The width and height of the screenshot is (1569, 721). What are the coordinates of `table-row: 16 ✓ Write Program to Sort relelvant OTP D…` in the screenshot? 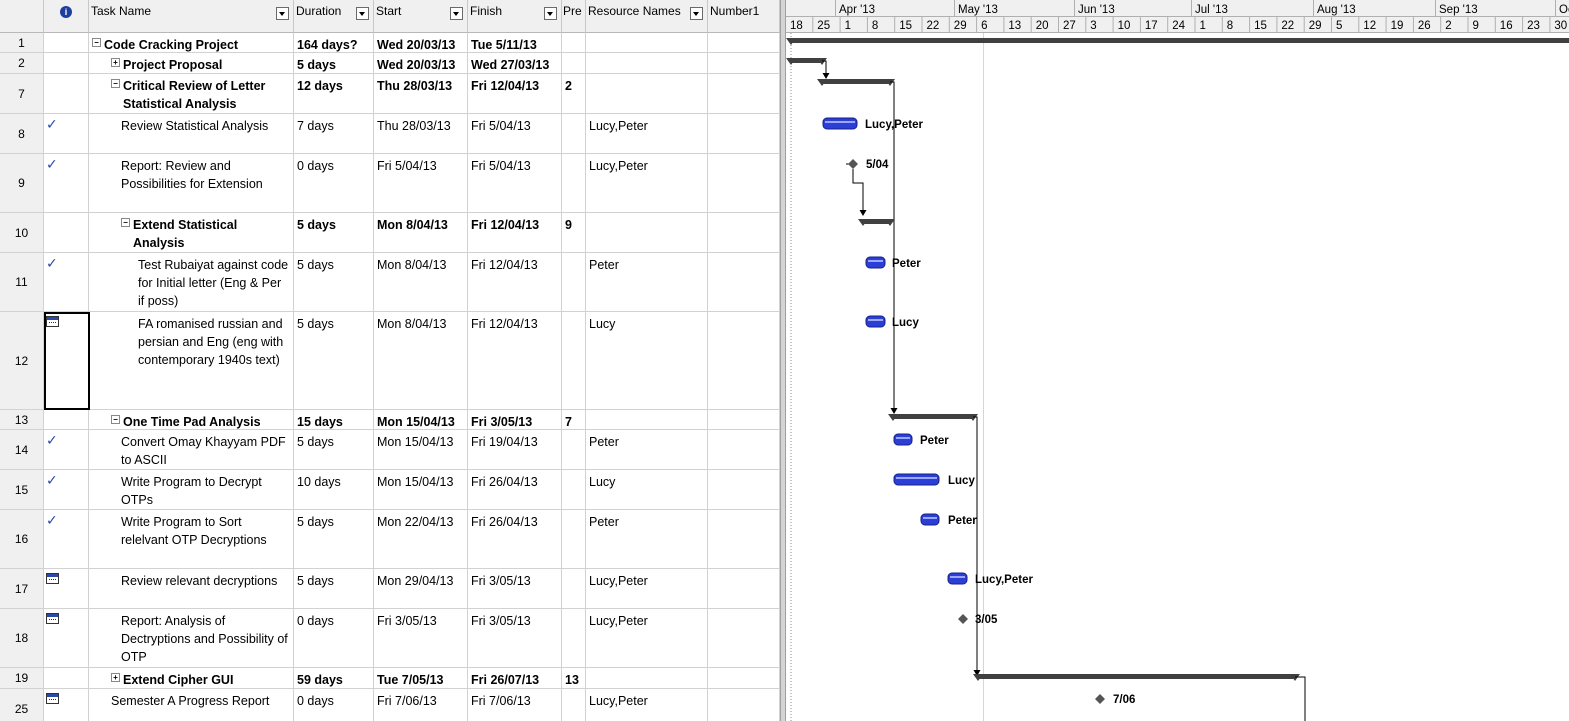 It's located at (390, 539).